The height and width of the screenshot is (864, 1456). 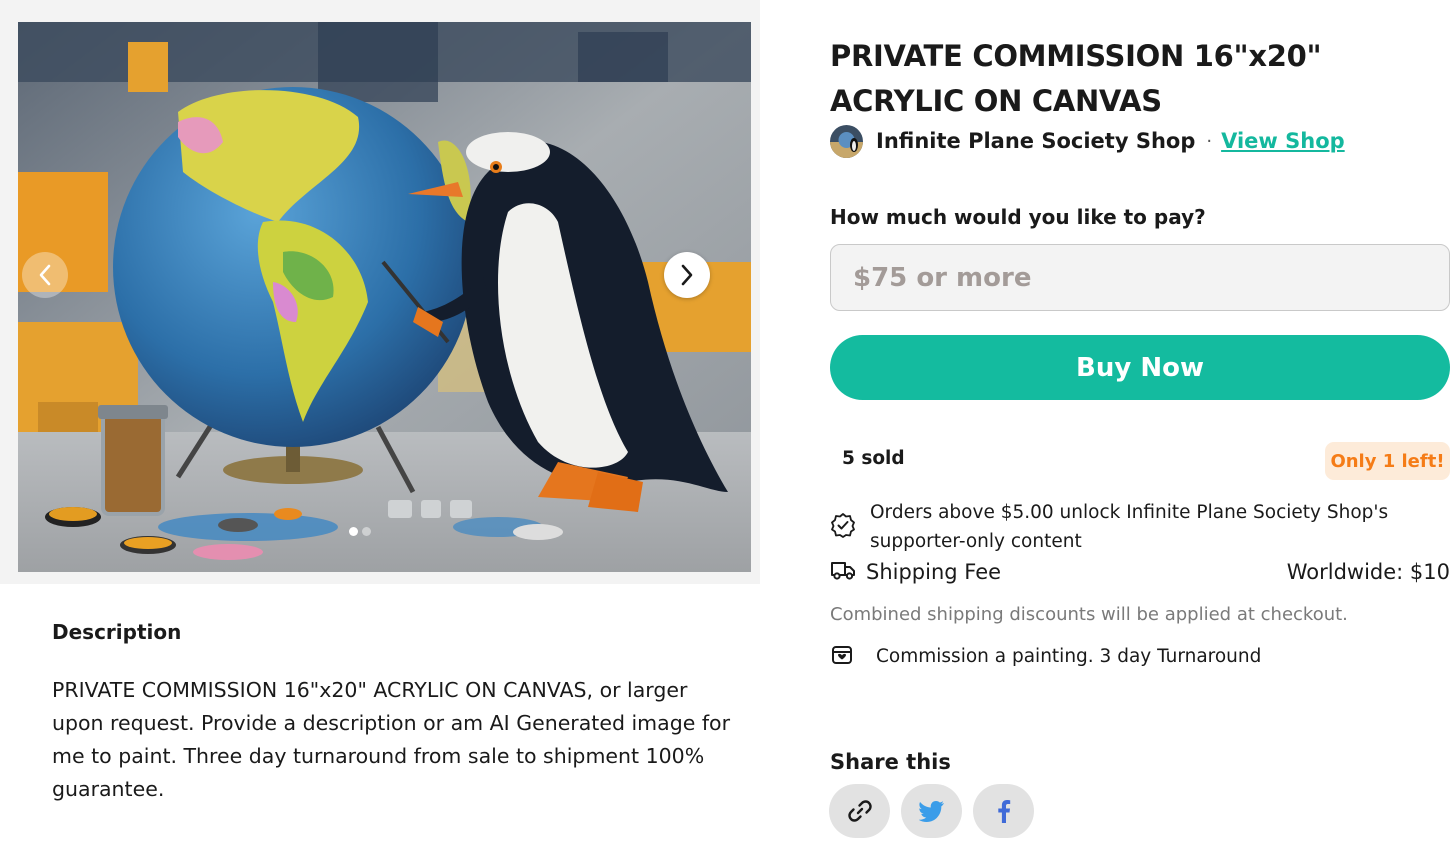 I want to click on gallery-prev-button, so click(x=45, y=275).